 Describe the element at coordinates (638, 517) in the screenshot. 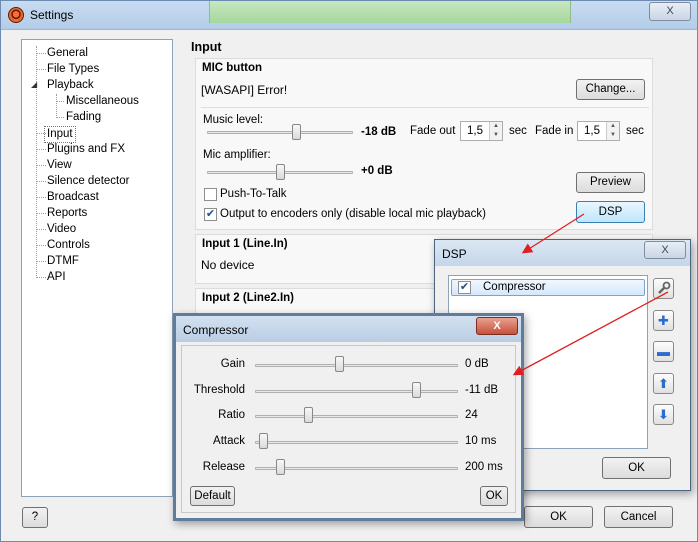

I see `cancel-button: Cancel` at that location.